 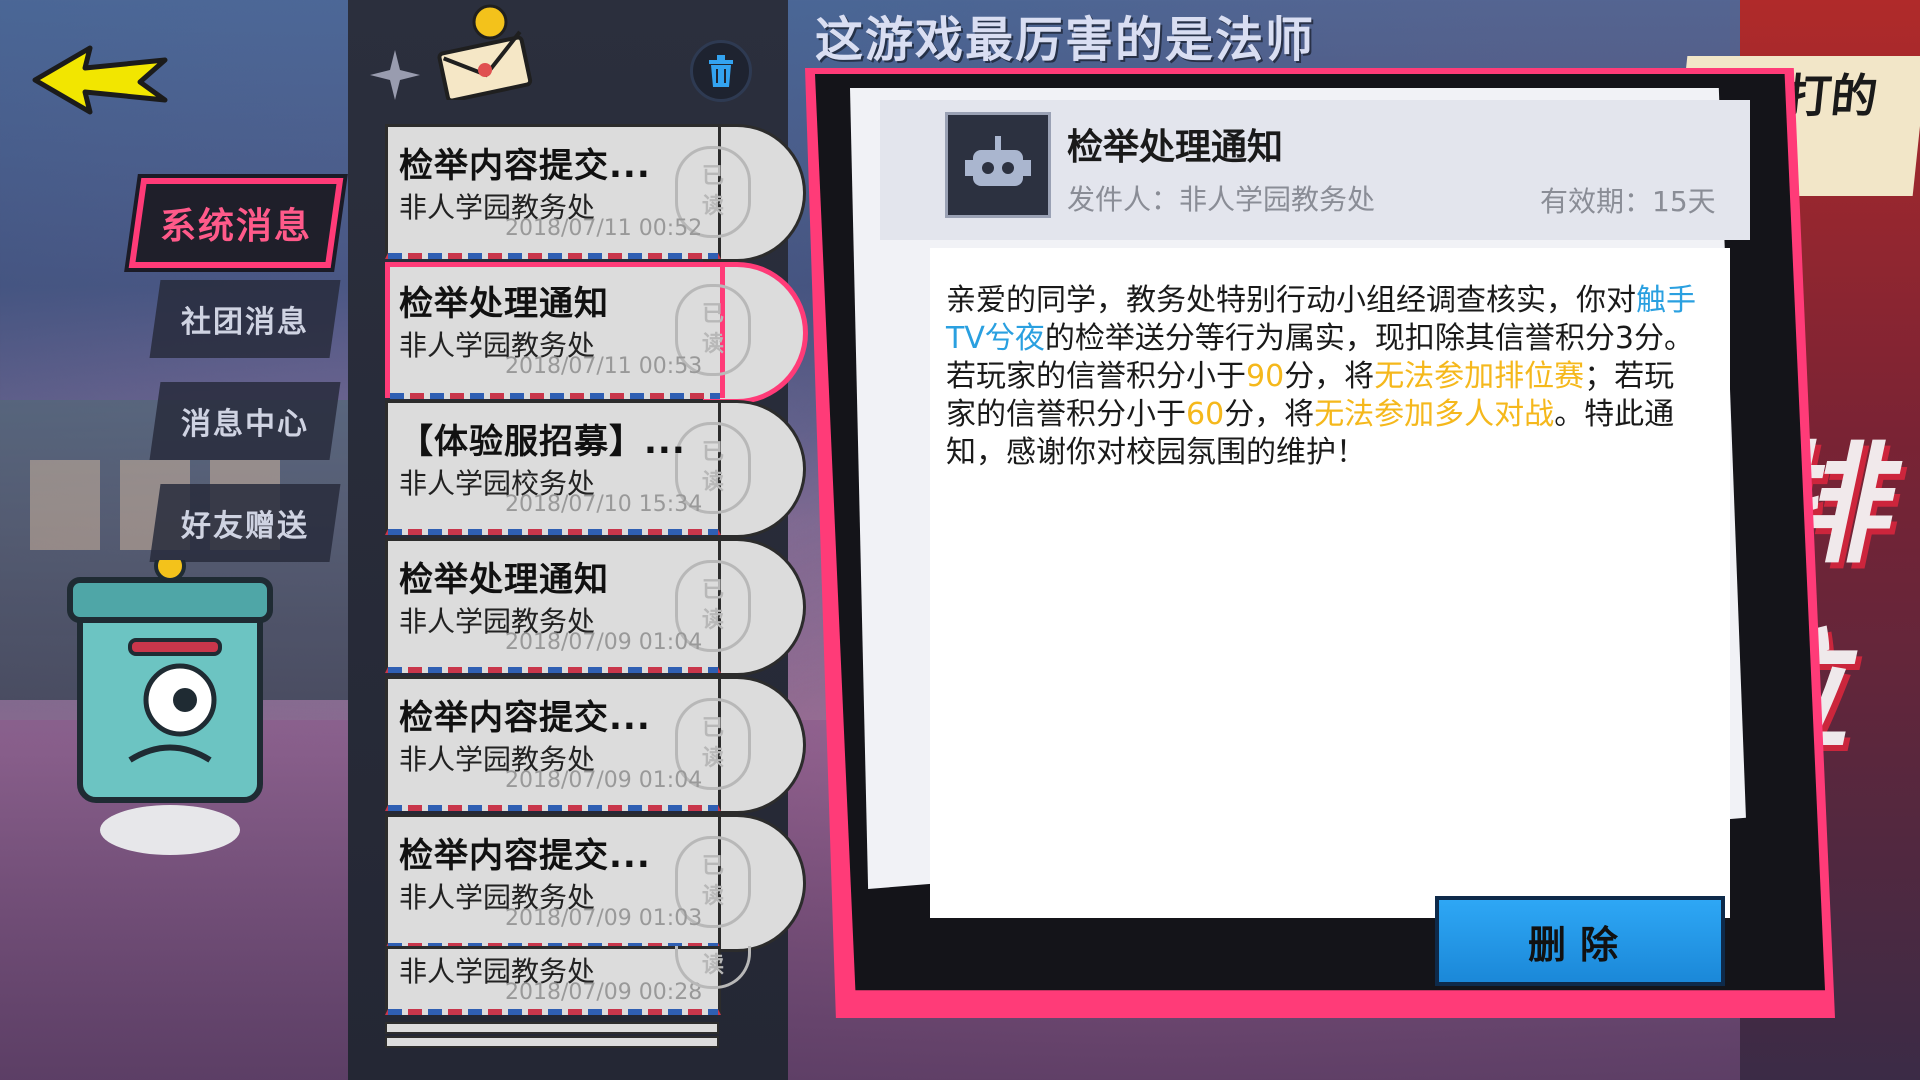 What do you see at coordinates (595, 745) in the screenshot?
I see `mail-item: 已读 检举内容提交... 非人学园教务处 2018/07/09 01:04` at bounding box center [595, 745].